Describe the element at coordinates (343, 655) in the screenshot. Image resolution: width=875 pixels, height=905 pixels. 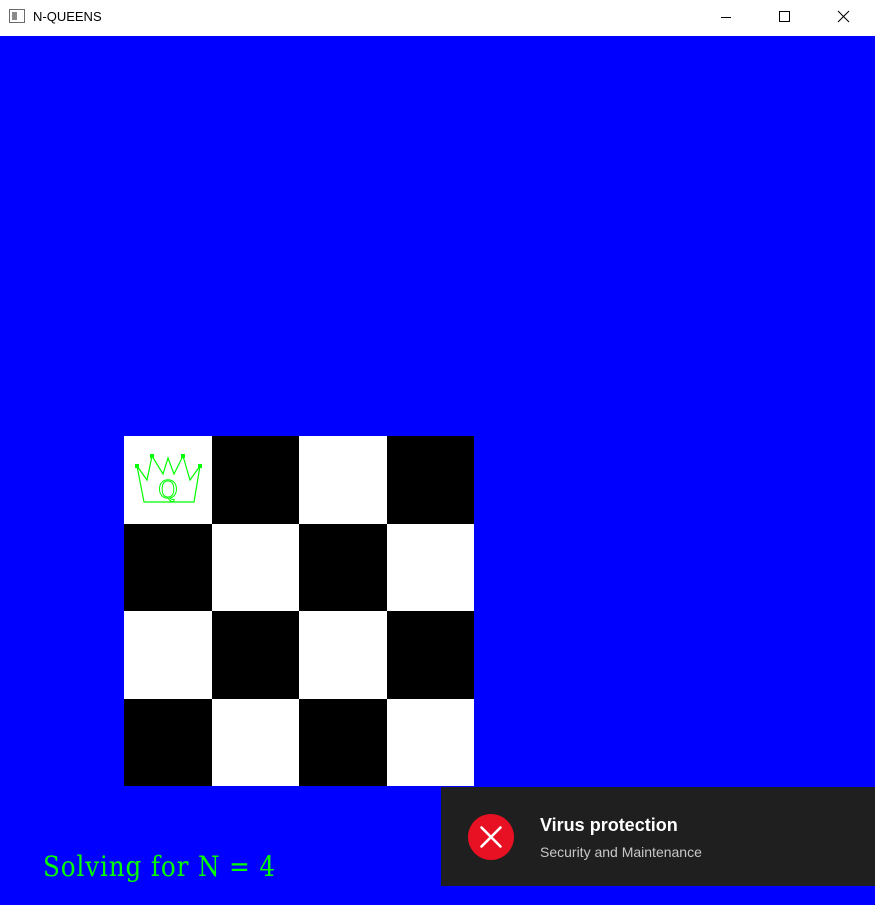
I see `board-square-r3-c3` at that location.